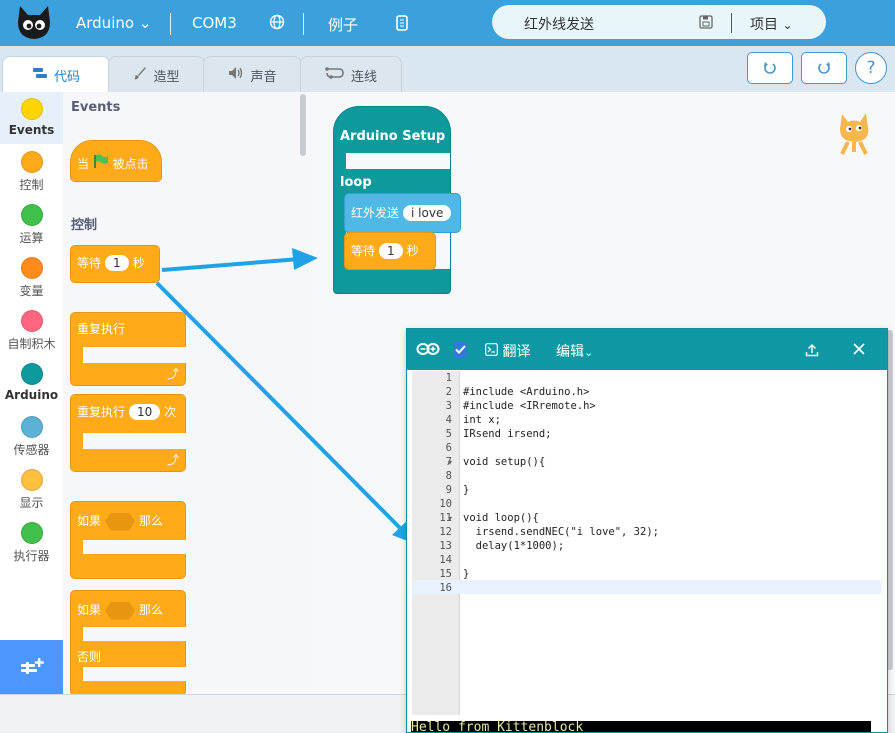  Describe the element at coordinates (491, 351) in the screenshot. I see `terminal-icon` at that location.